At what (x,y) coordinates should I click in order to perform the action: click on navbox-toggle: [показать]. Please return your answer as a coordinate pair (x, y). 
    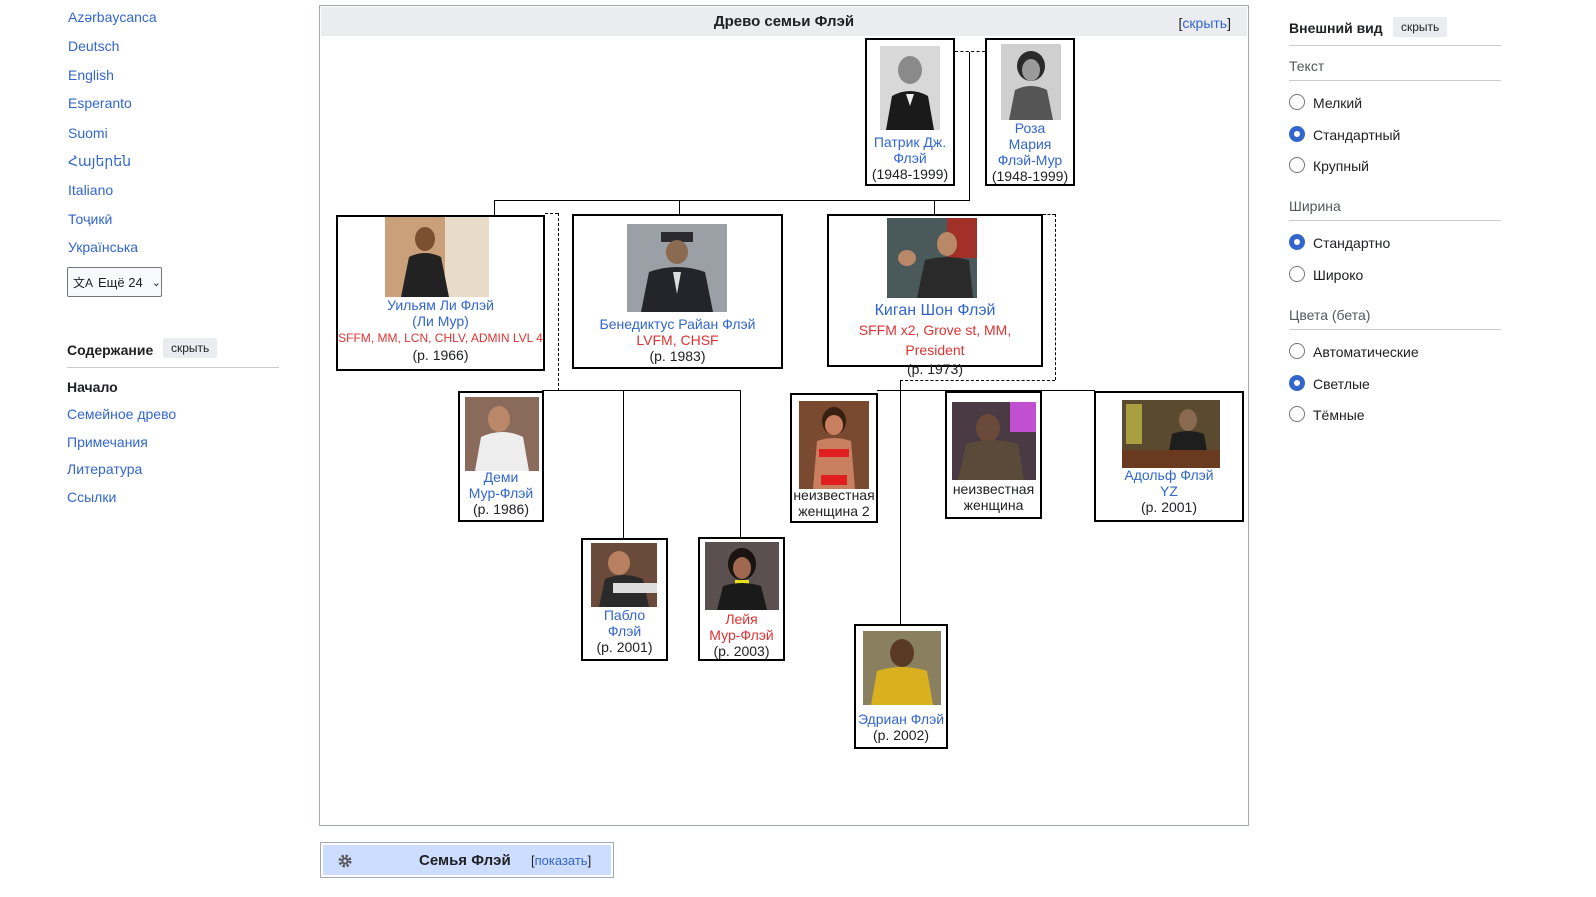
    Looking at the image, I should click on (561, 860).